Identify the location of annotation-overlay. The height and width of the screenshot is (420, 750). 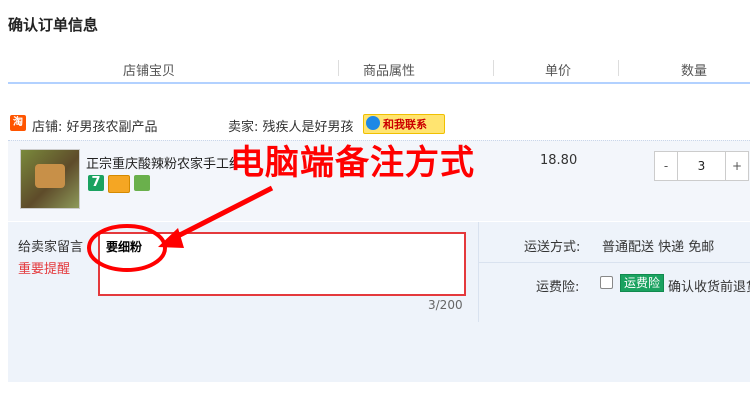
(180, 228).